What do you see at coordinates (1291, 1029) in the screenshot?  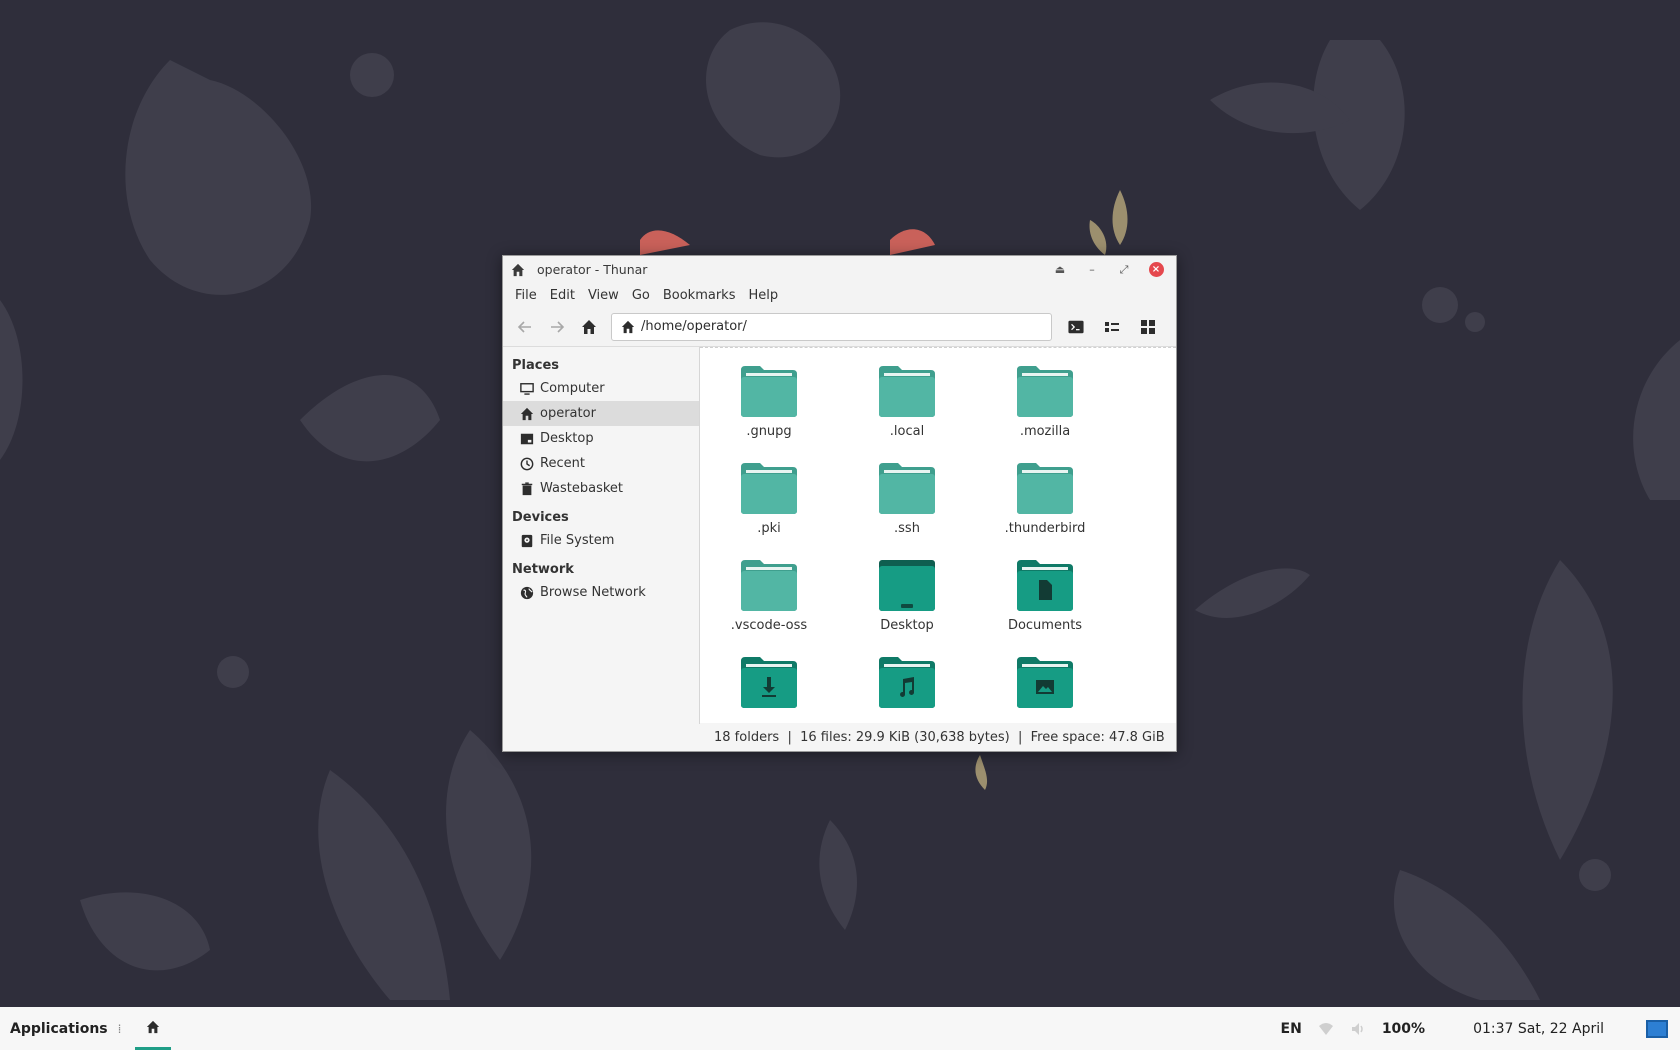 I see `keyboard-layout-indicator: EN` at bounding box center [1291, 1029].